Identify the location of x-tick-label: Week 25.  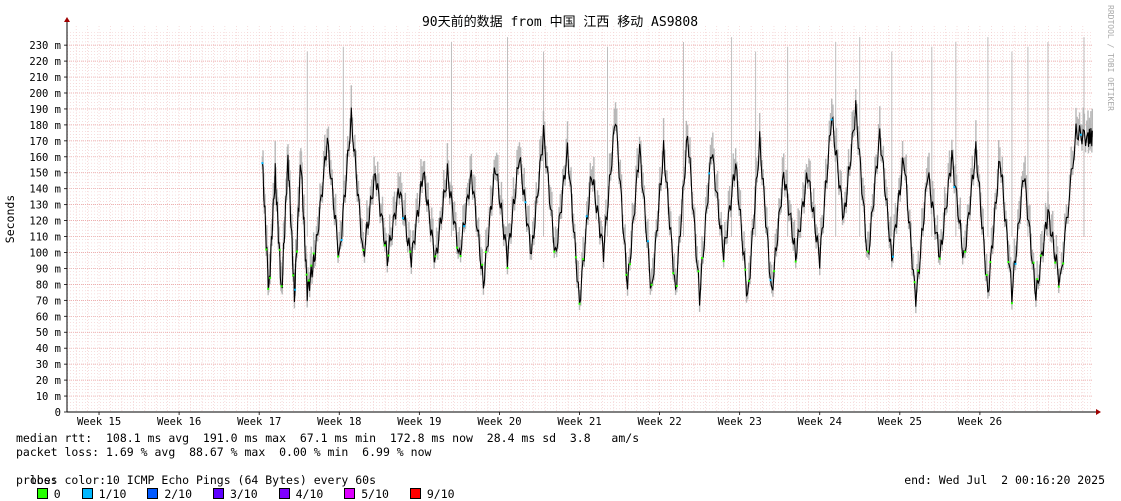
(900, 422).